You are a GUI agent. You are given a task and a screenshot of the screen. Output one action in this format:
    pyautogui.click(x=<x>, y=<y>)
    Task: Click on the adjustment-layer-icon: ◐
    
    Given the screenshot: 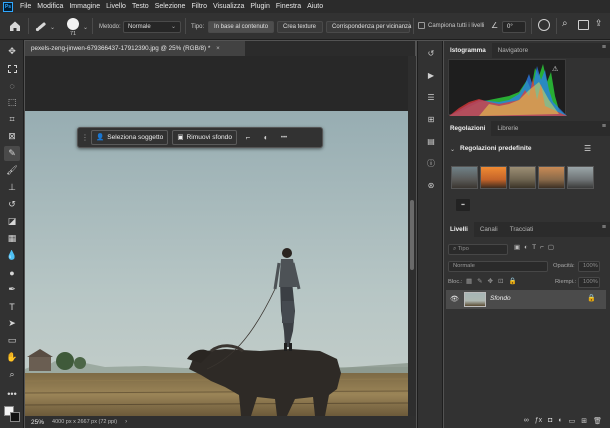 What is the action you would take?
    pyautogui.click(x=560, y=420)
    